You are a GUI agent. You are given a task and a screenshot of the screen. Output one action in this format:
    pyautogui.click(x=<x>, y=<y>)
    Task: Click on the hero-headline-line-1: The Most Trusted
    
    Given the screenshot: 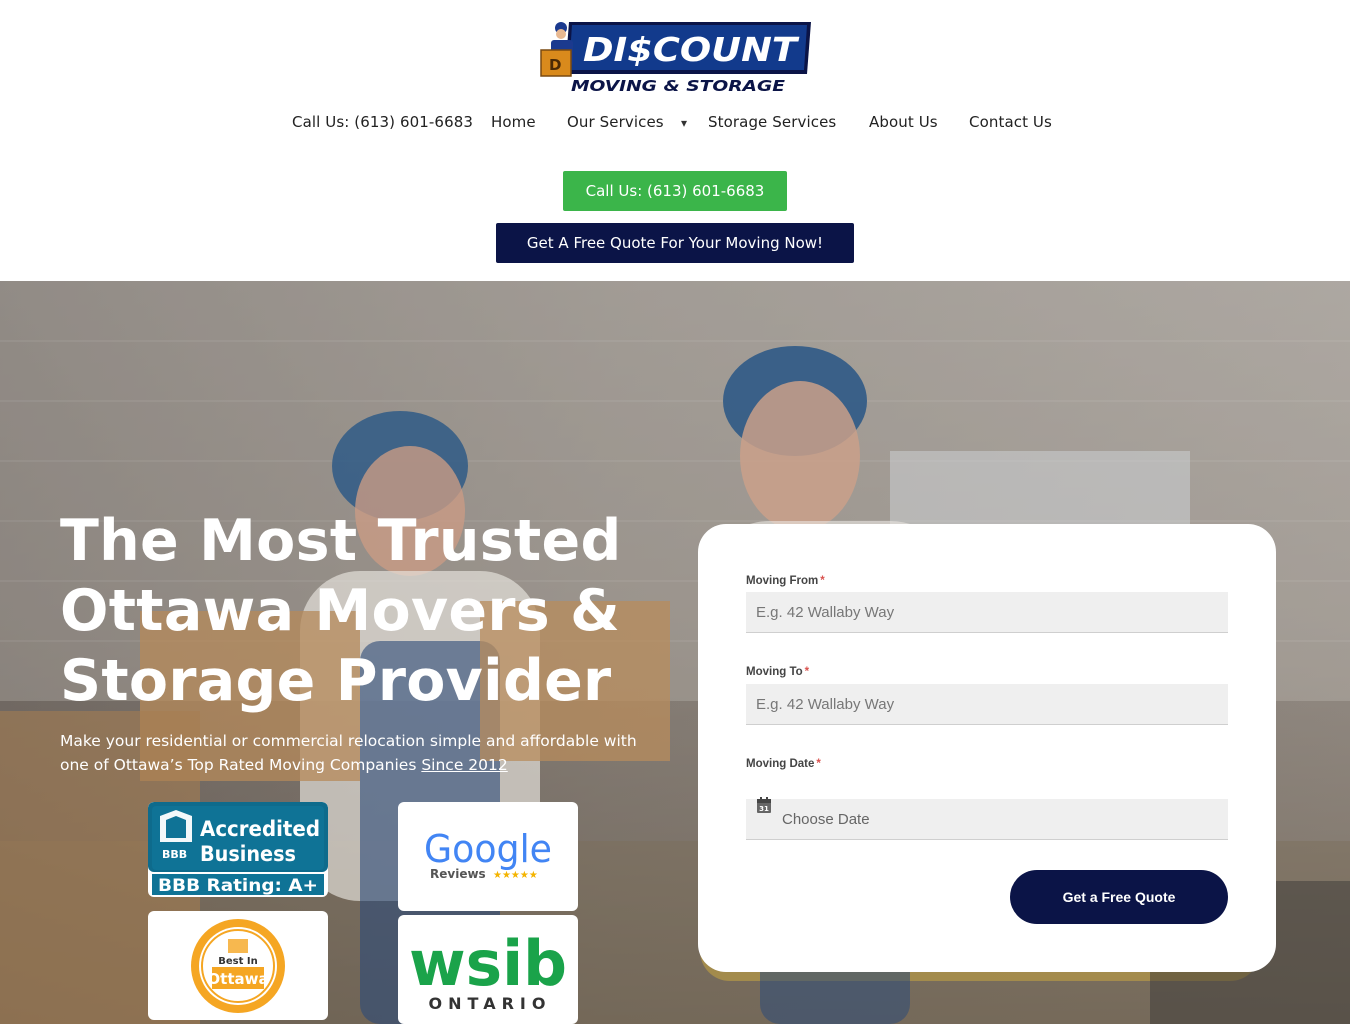 What is the action you would take?
    pyautogui.click(x=341, y=541)
    